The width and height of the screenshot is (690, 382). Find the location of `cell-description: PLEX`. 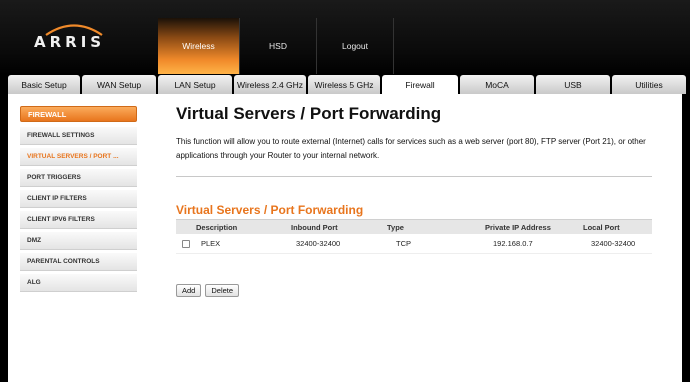

cell-description: PLEX is located at coordinates (211, 243).